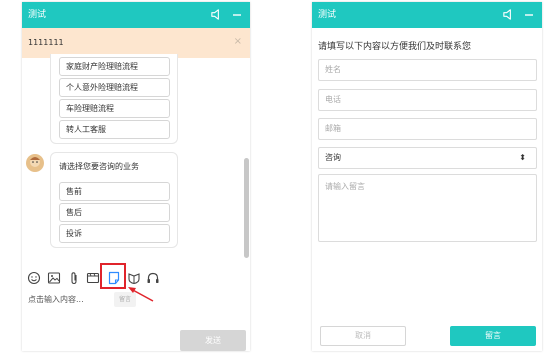 The image size is (550, 353). Describe the element at coordinates (427, 158) in the screenshot. I see `type-select: 咨询 ⬍` at that location.